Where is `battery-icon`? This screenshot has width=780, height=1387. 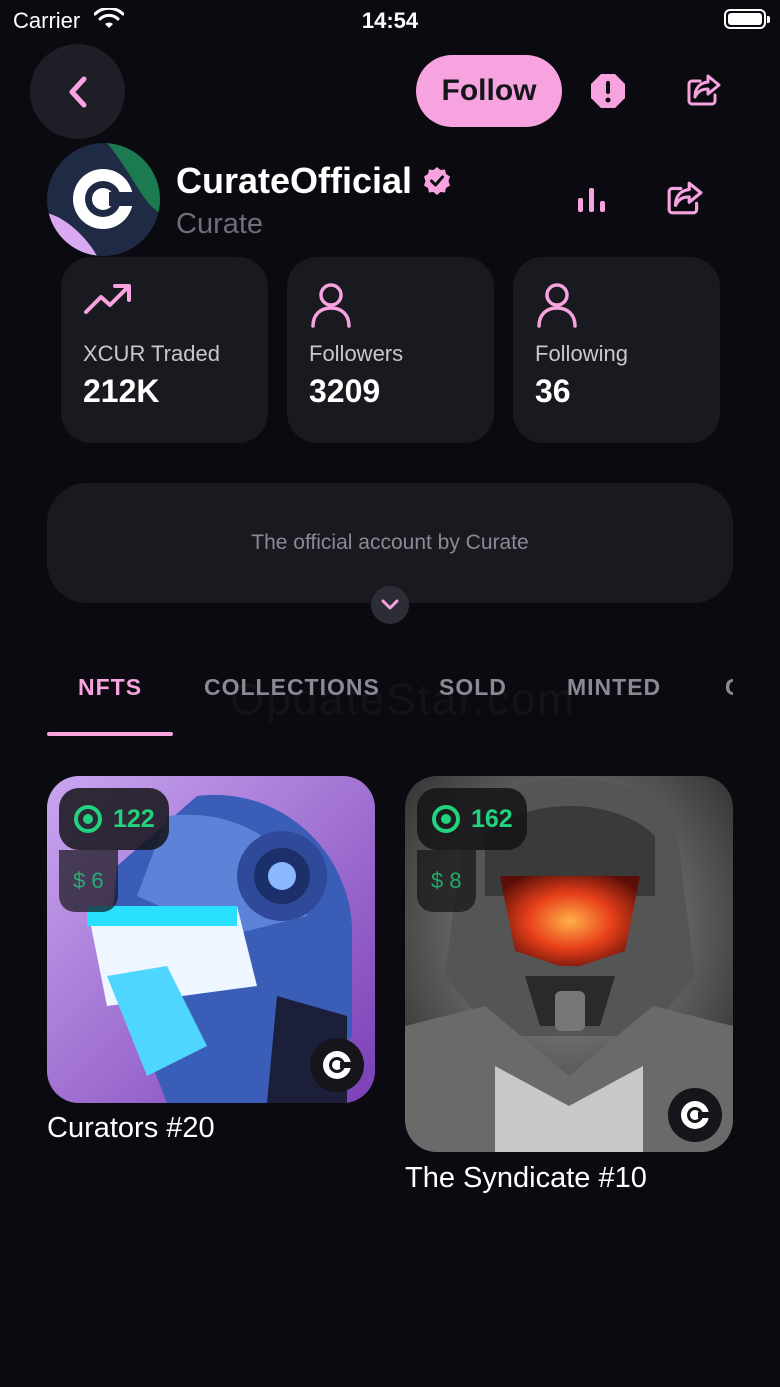
battery-icon is located at coordinates (747, 19).